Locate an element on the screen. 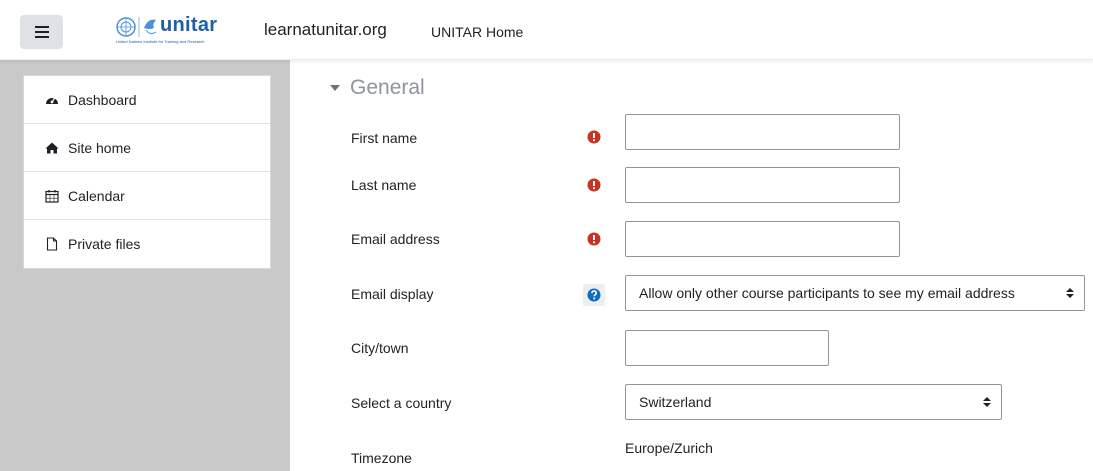 The image size is (1093, 471). city-label: City/town is located at coordinates (380, 348).